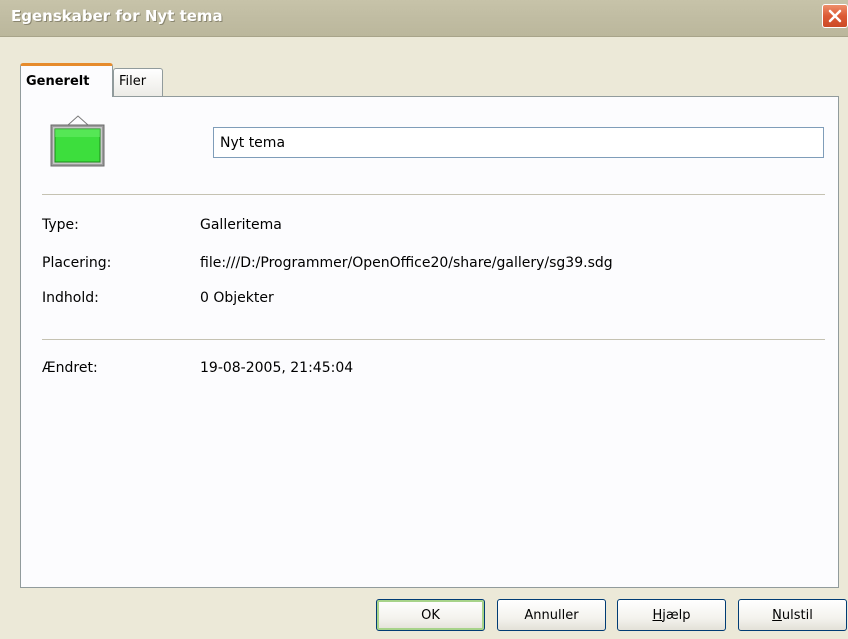  Describe the element at coordinates (518, 142) in the screenshot. I see `theme-name-input` at that location.